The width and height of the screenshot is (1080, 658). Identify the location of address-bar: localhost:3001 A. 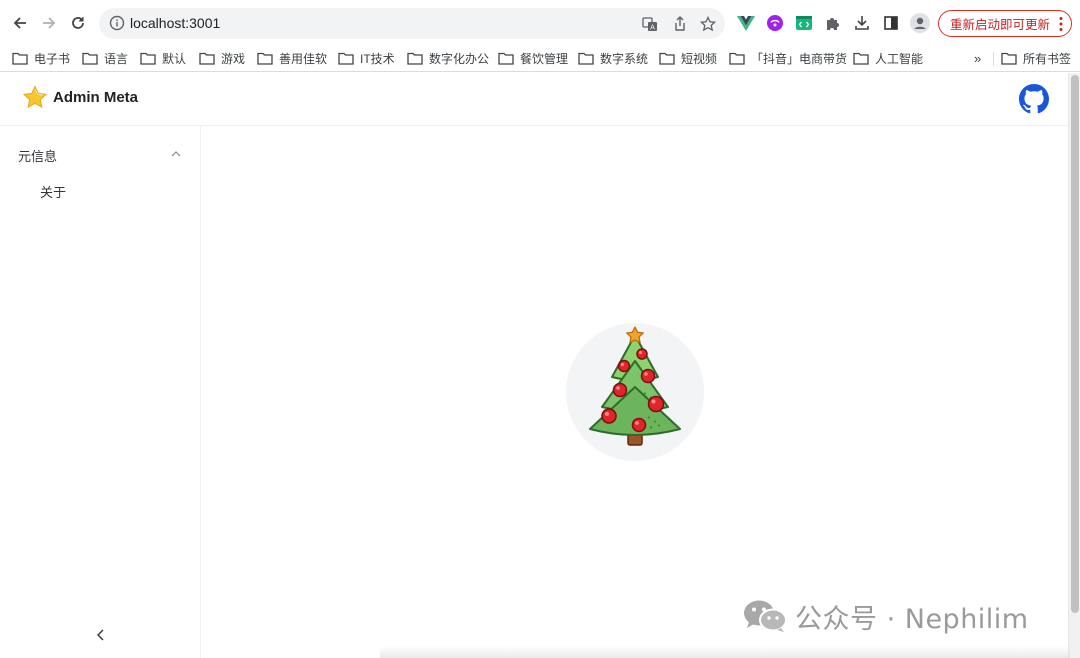
(412, 23).